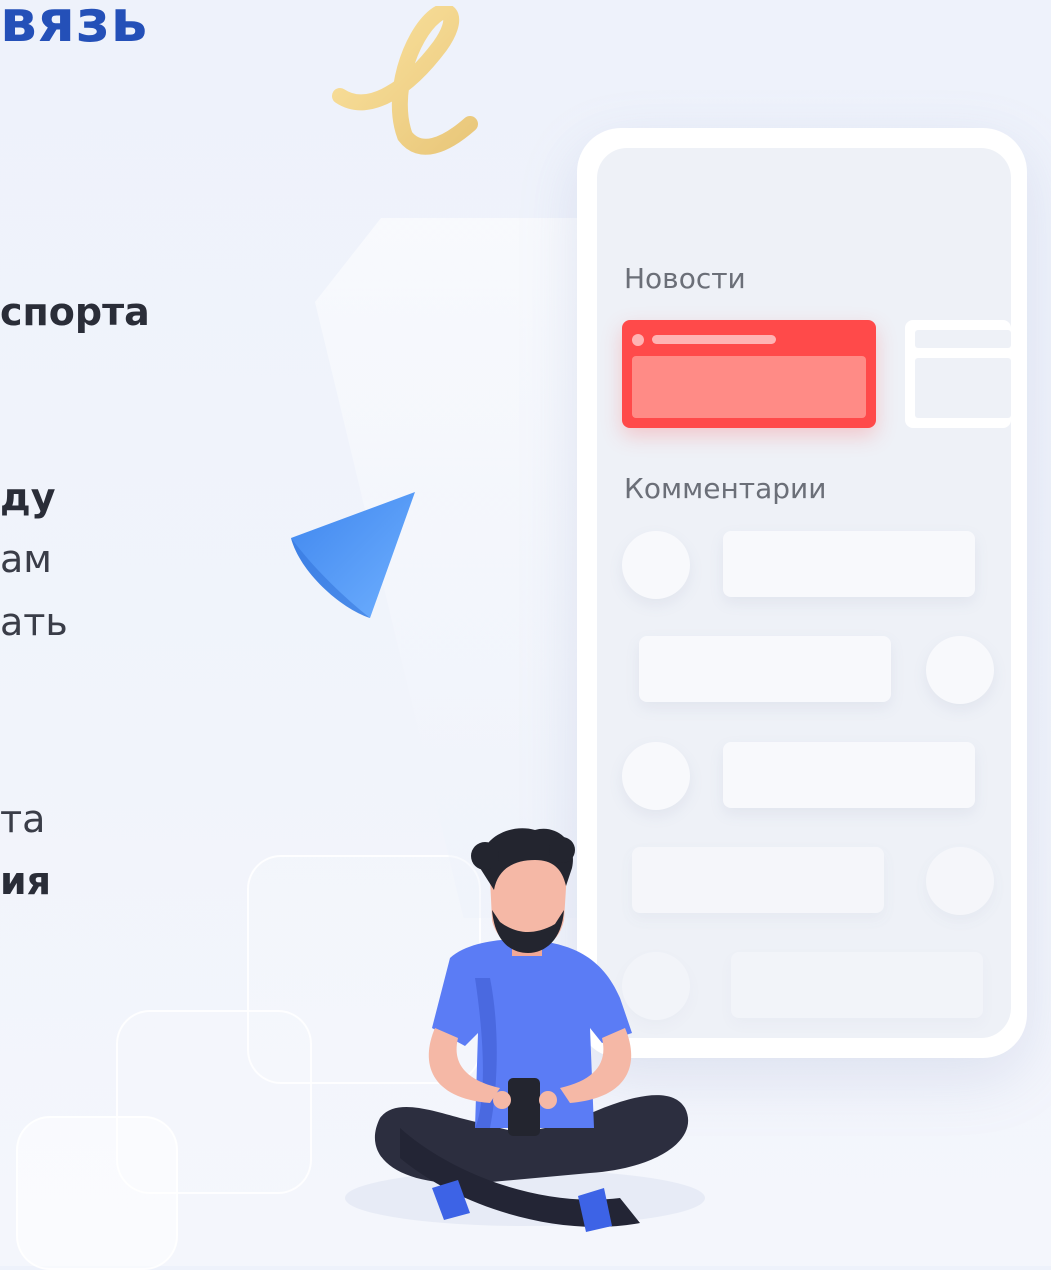  What do you see at coordinates (405, 80) in the screenshot?
I see `swirl-decoration-icon` at bounding box center [405, 80].